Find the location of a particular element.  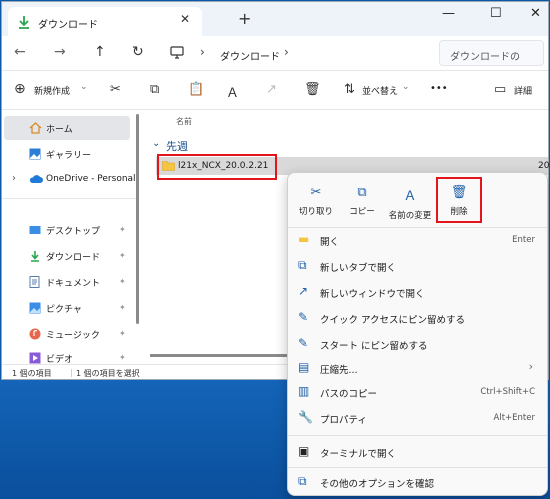

menu-item-label: 新しいタブで開く is located at coordinates (358, 268).